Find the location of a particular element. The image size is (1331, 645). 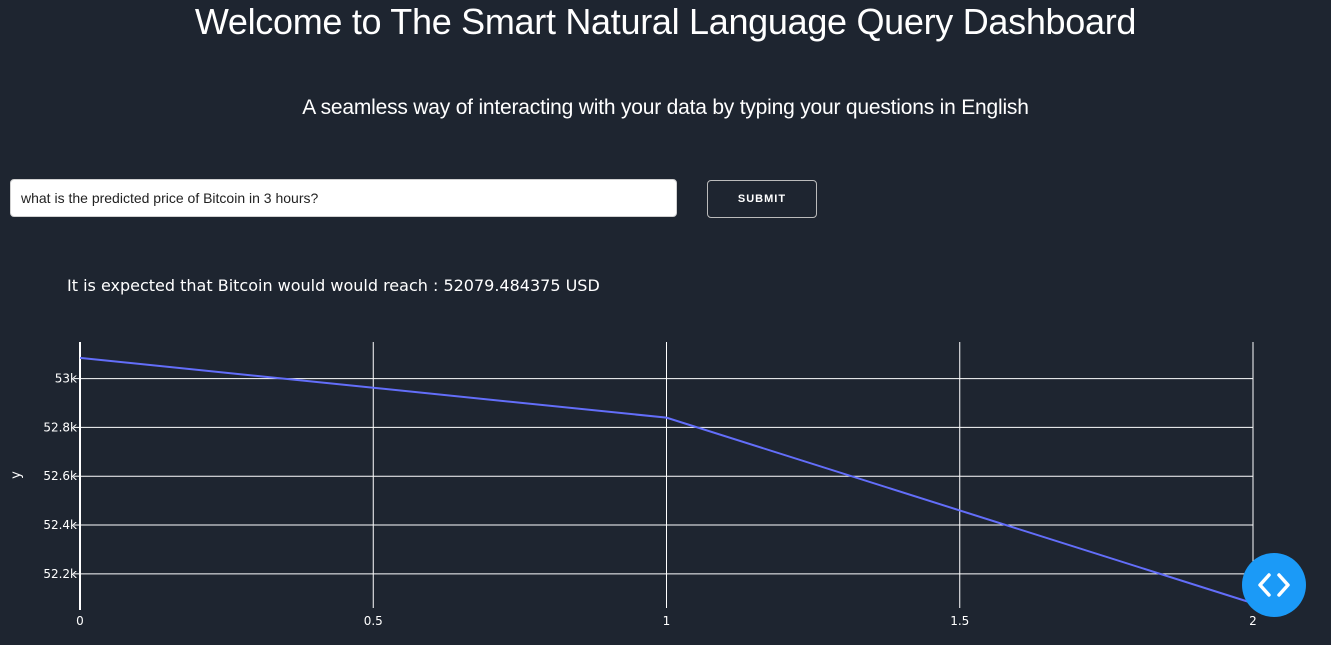

y-axis-title: y is located at coordinates (16, 475).